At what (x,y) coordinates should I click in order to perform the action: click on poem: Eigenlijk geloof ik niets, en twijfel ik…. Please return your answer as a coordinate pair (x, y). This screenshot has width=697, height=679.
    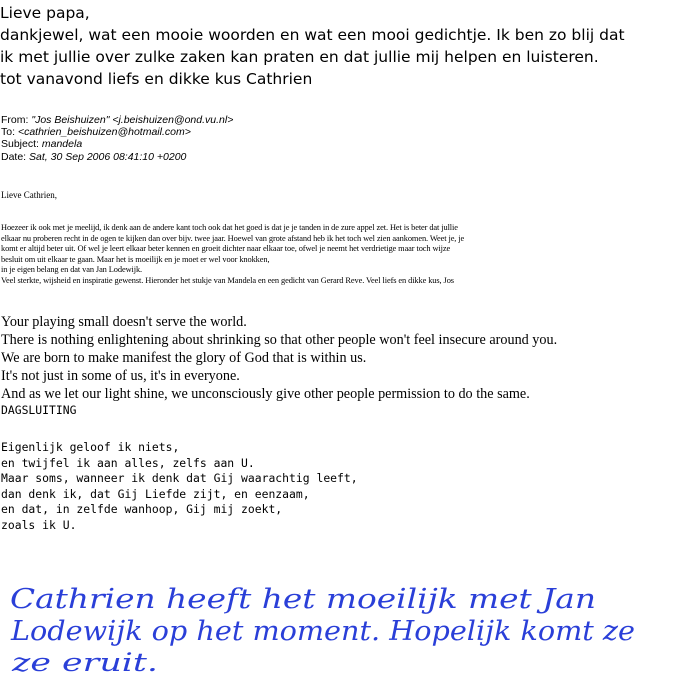
    Looking at the image, I should click on (179, 487).